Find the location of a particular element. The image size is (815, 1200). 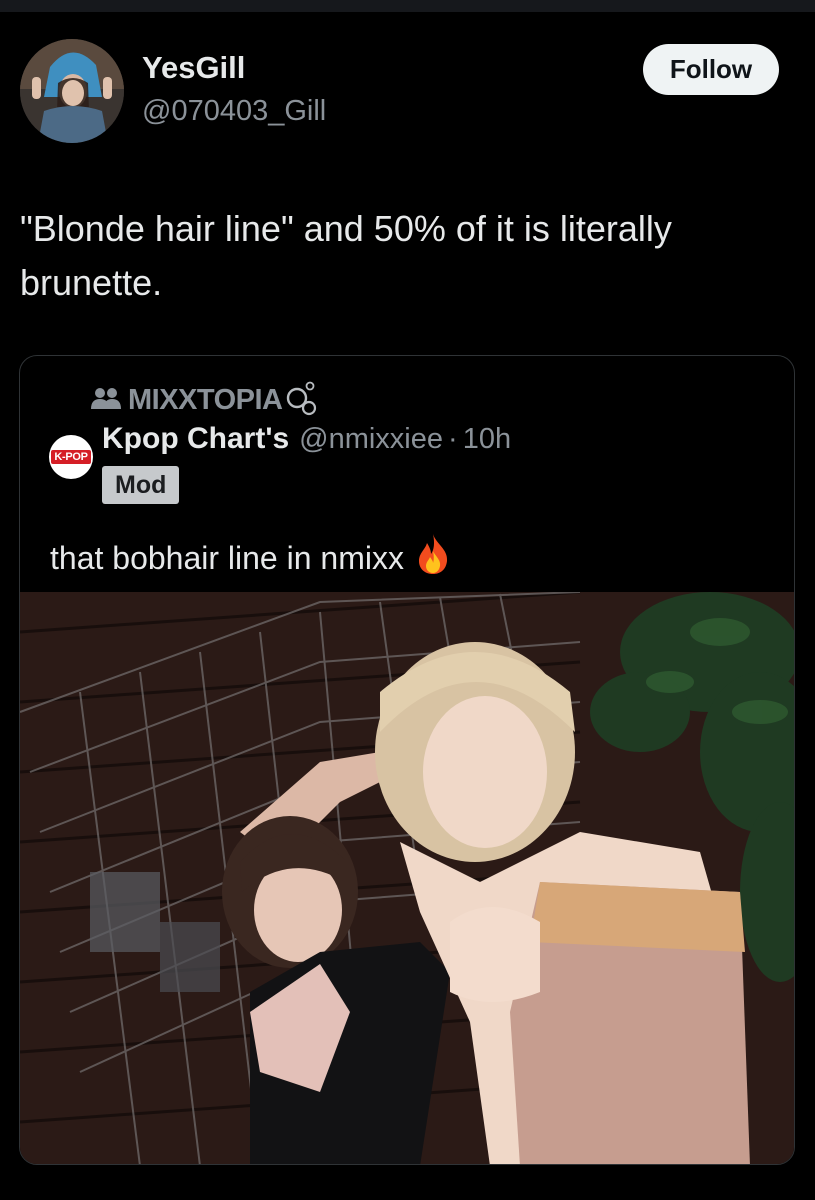

status-bar-edge is located at coordinates (407, 6).